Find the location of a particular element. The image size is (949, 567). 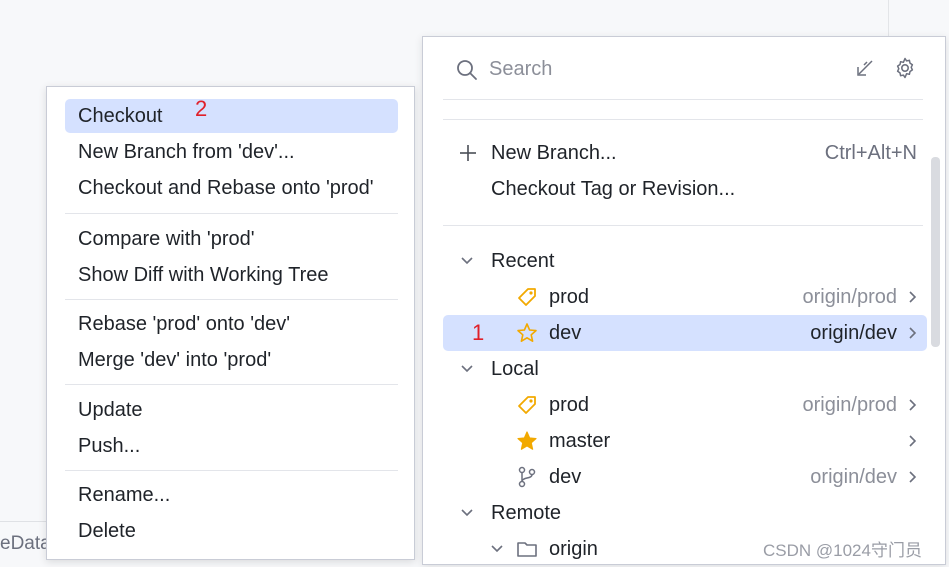

search-row is located at coordinates (684, 68).